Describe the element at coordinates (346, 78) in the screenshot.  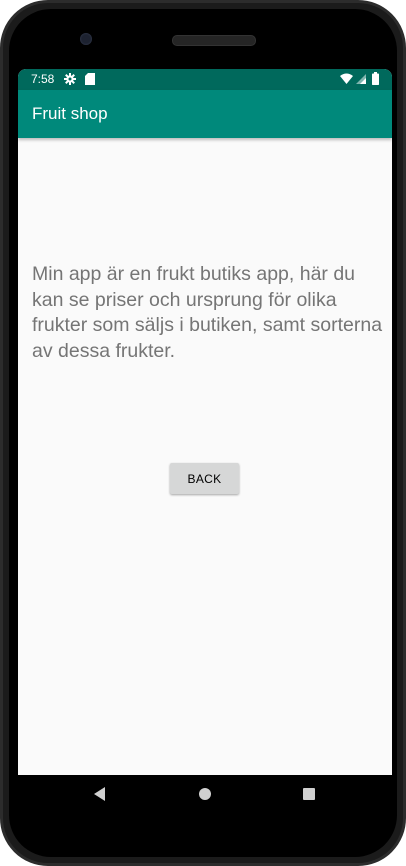
I see `wifi-icon` at that location.